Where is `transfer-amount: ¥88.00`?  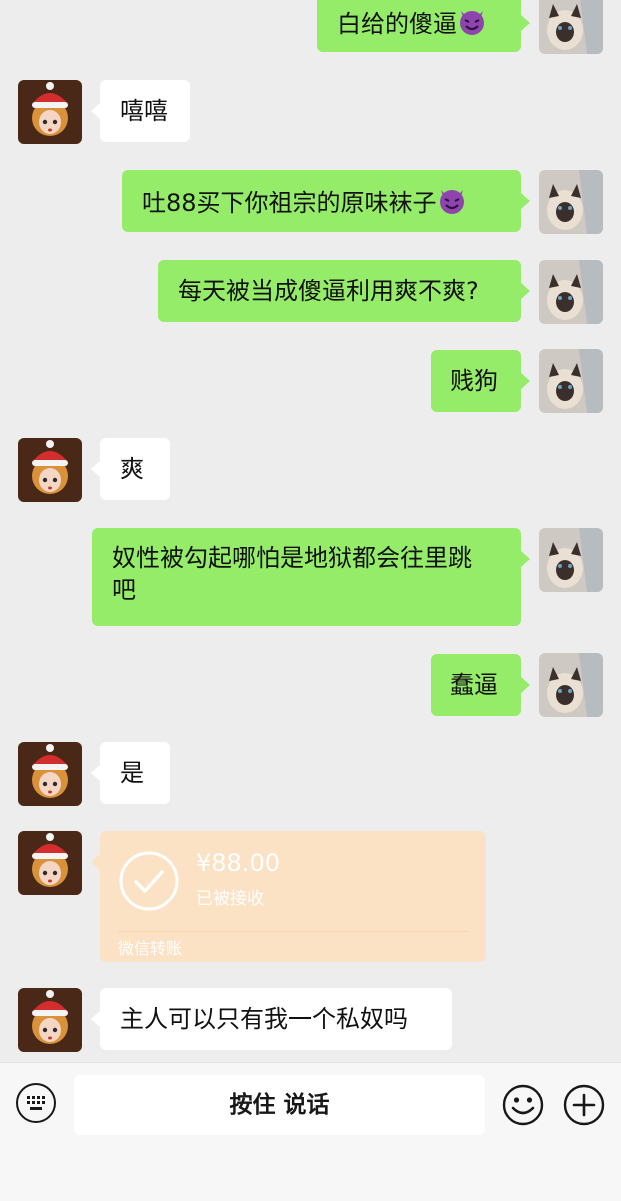
transfer-amount: ¥88.00 is located at coordinates (238, 863).